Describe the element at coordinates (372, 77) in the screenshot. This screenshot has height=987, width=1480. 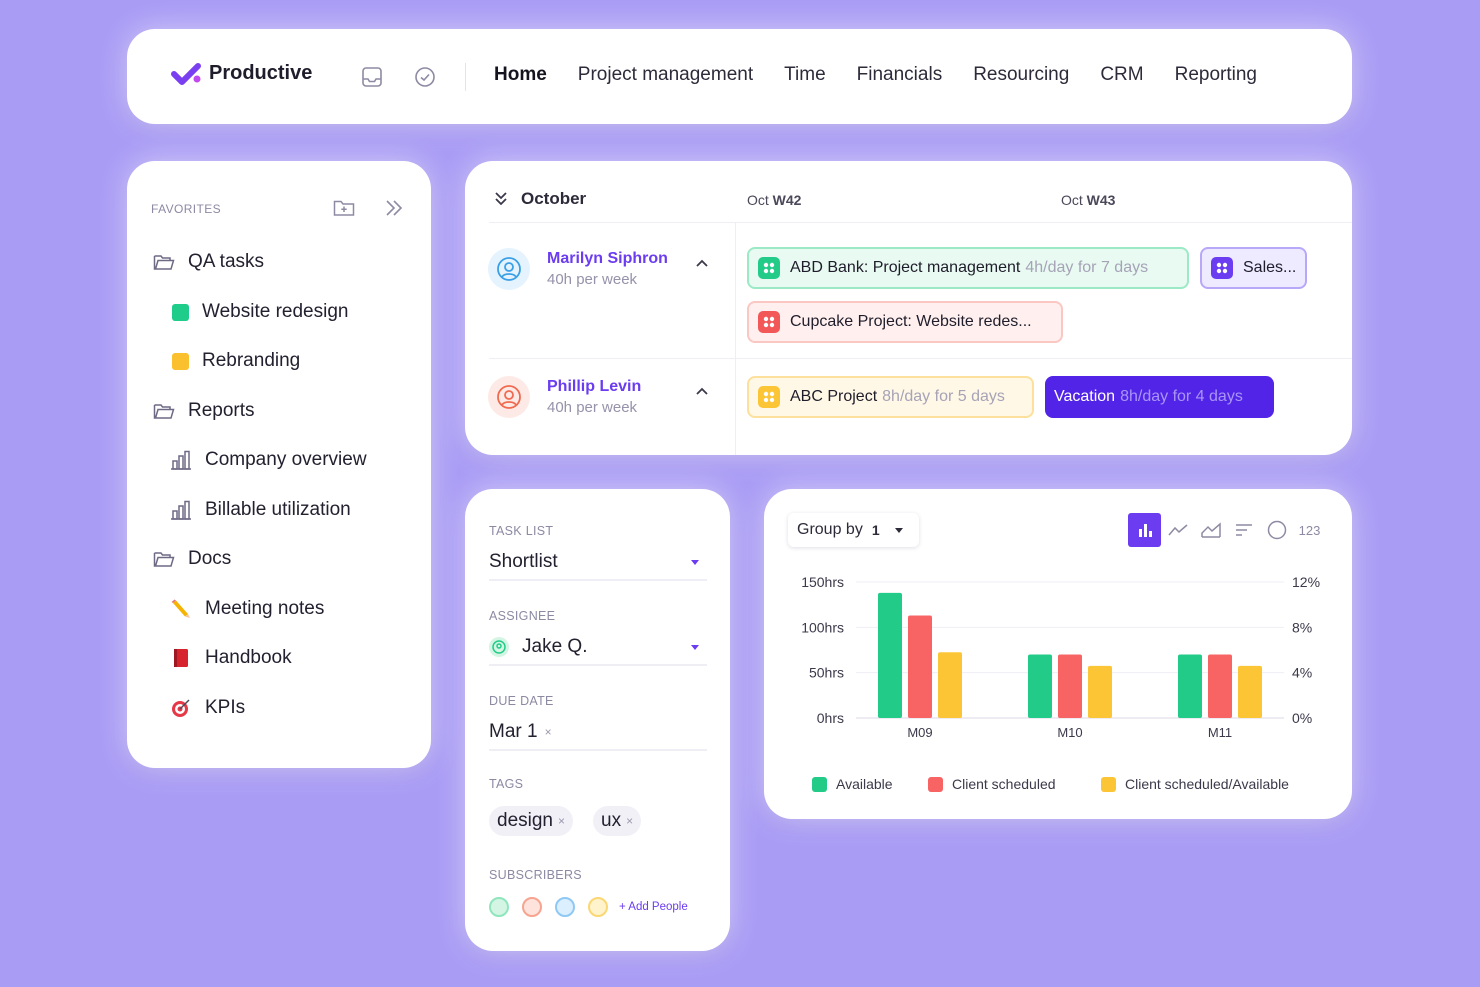
I see `inbox-icon` at that location.